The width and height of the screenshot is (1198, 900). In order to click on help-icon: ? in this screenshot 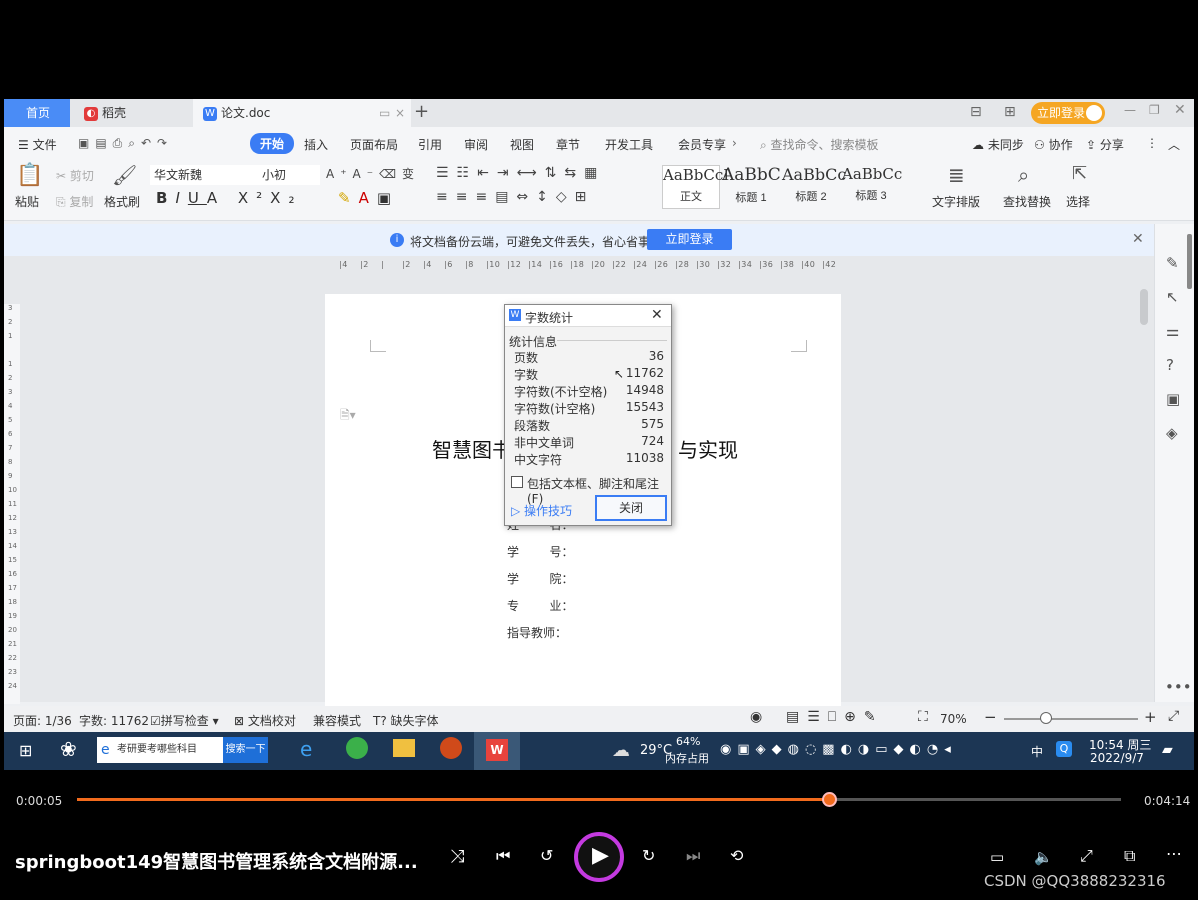, I will do `click(1170, 365)`.